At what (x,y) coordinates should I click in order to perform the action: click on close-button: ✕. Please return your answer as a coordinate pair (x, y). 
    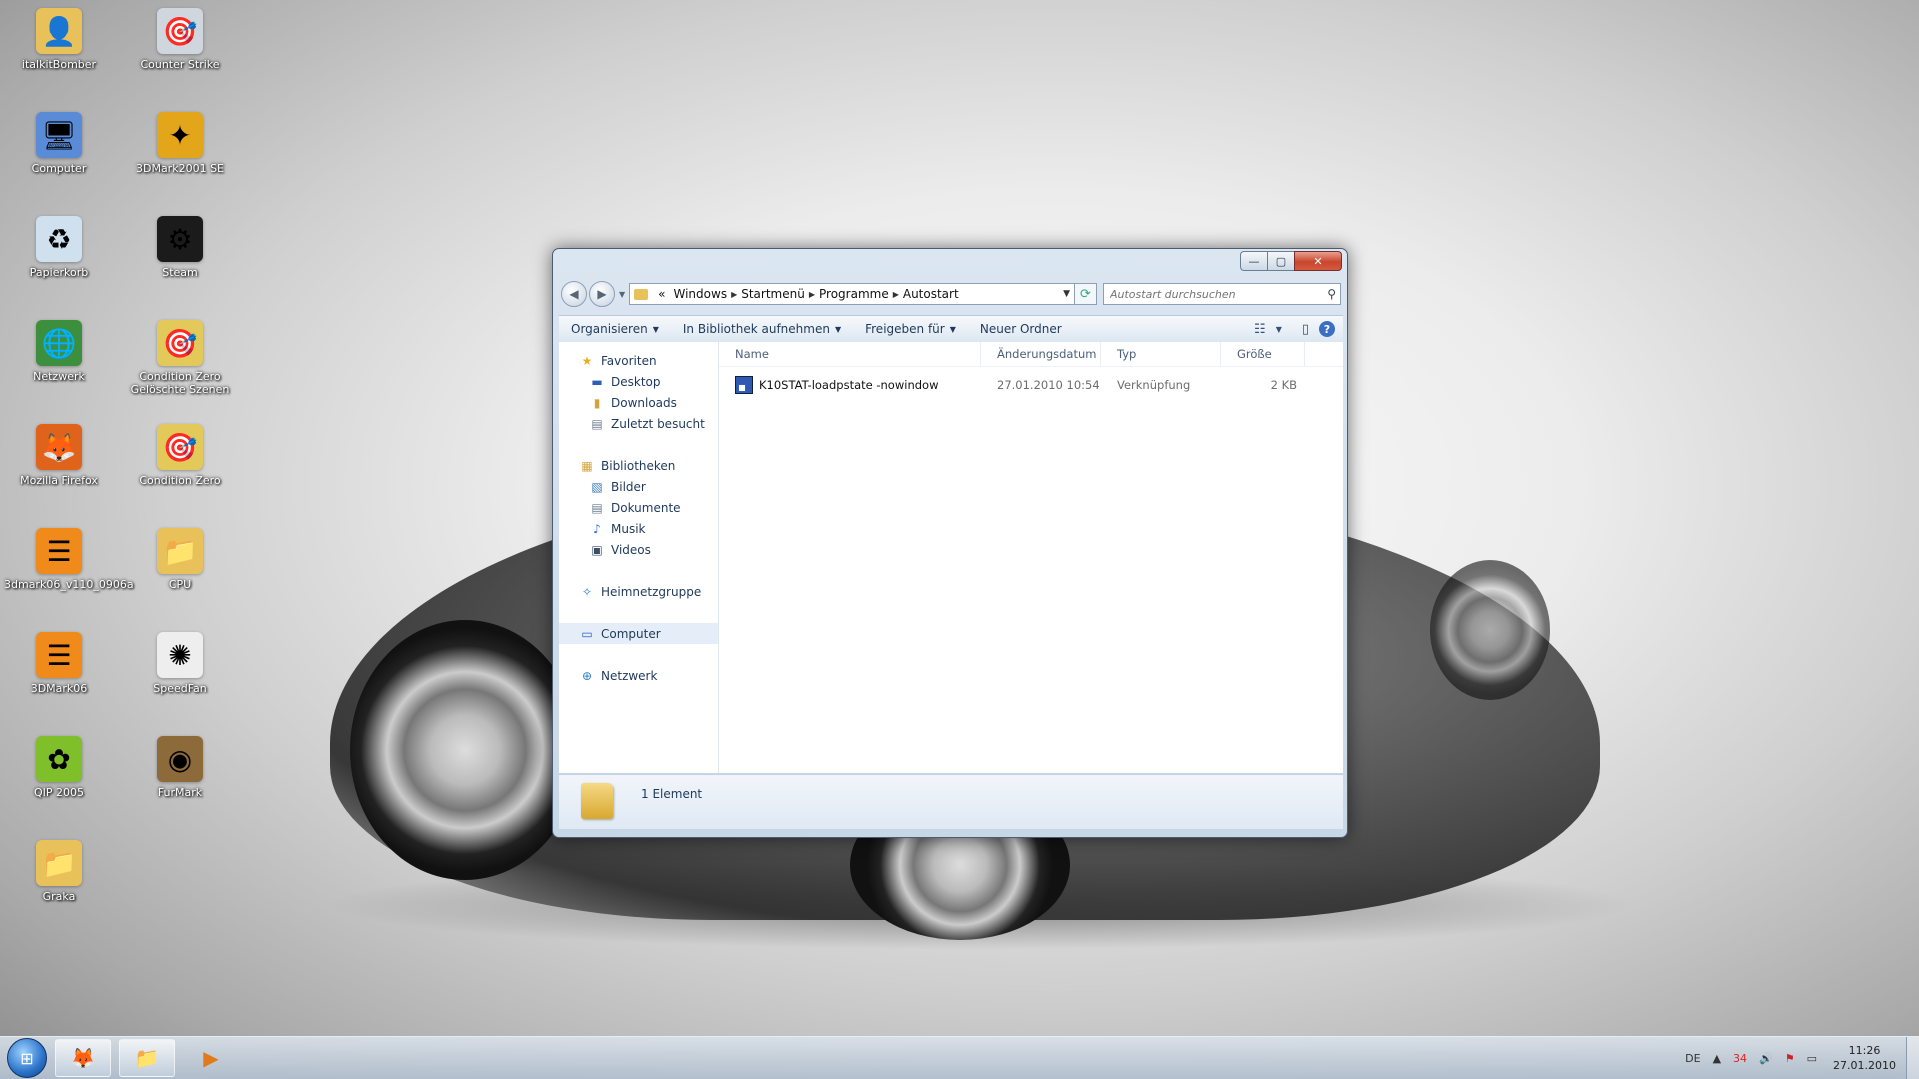
    Looking at the image, I should click on (1318, 261).